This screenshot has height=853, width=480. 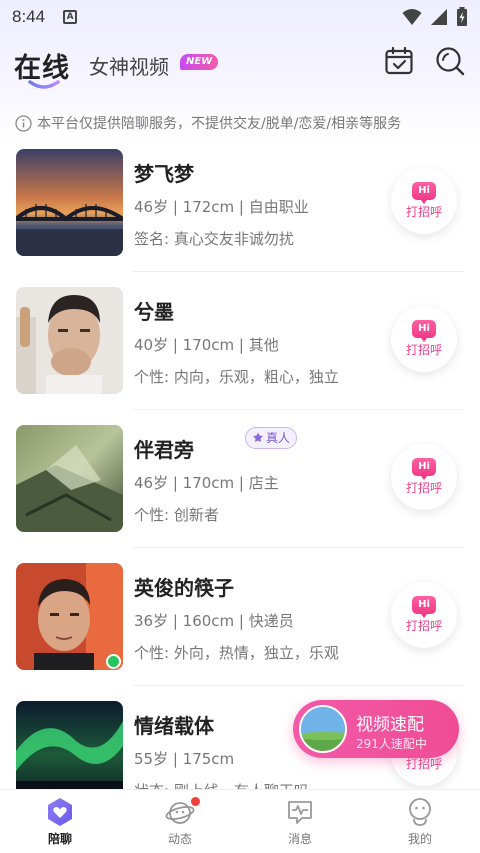 What do you see at coordinates (390, 725) in the screenshot?
I see `video-match-title: 视频速配` at bounding box center [390, 725].